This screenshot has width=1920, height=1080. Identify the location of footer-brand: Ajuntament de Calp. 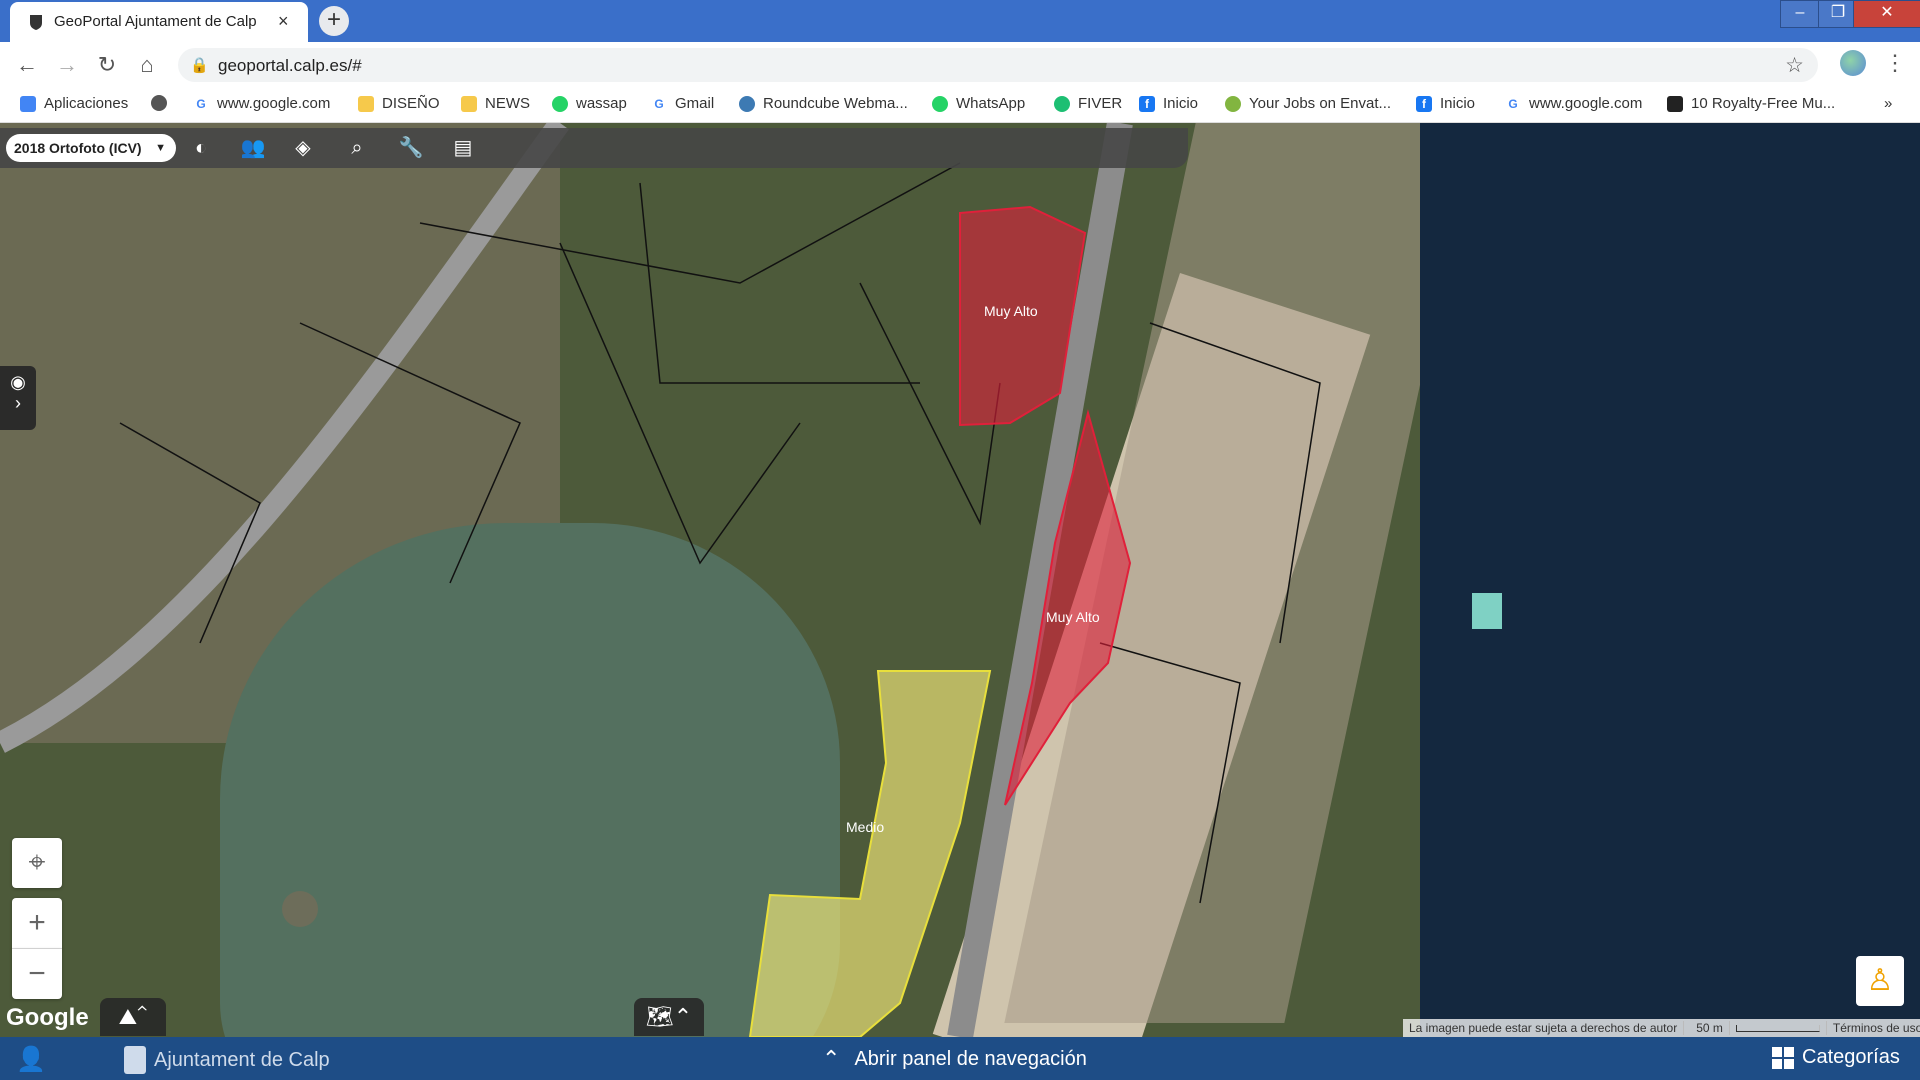
(227, 1060).